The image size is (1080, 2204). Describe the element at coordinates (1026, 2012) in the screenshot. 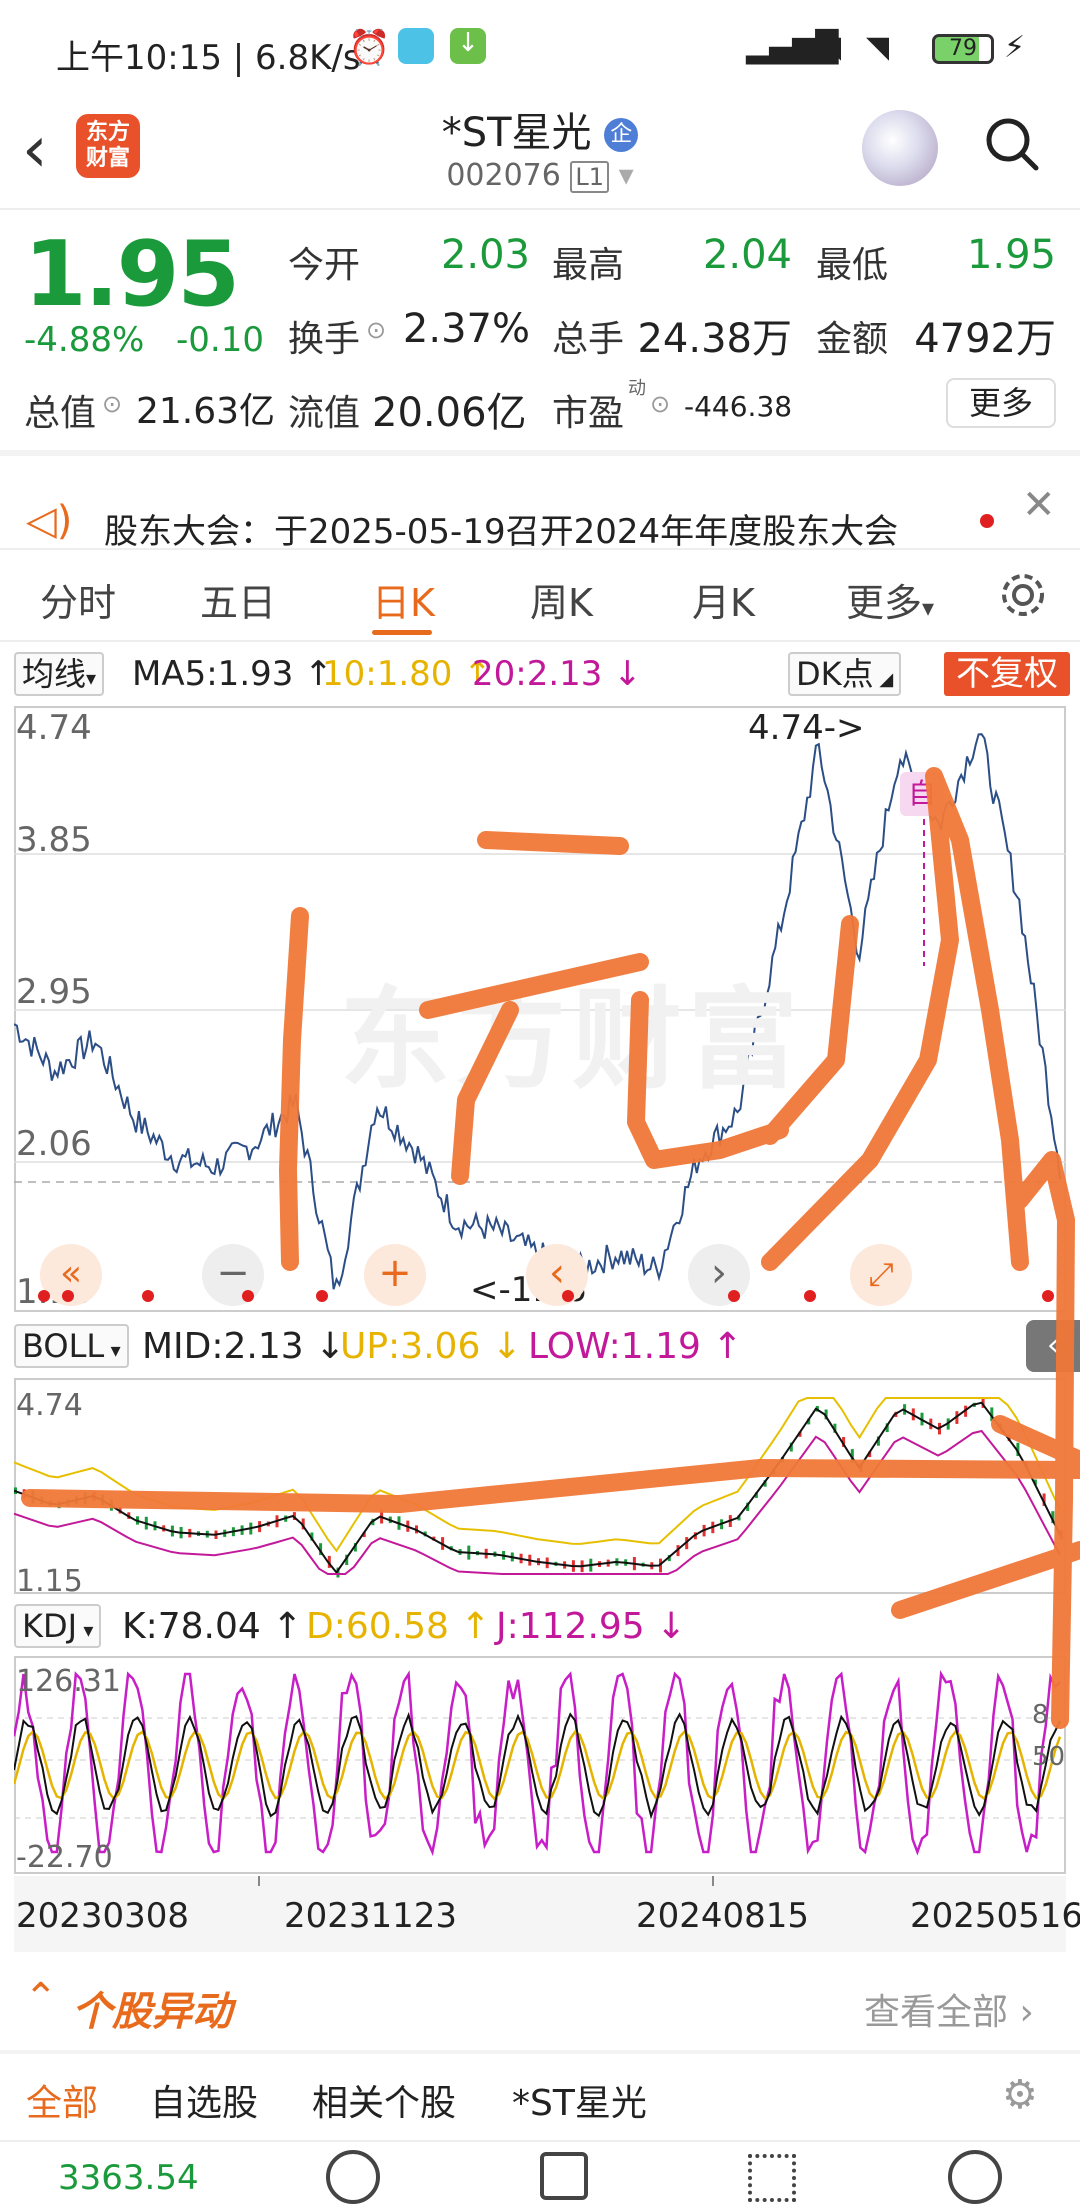

I see `chevron-right-icon: ›` at that location.